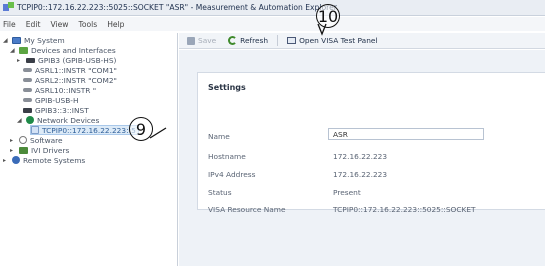 Image resolution: width=545 pixels, height=266 pixels. Describe the element at coordinates (73, 50) in the screenshot. I see `tree-item-label: Devices and Interfaces` at that location.